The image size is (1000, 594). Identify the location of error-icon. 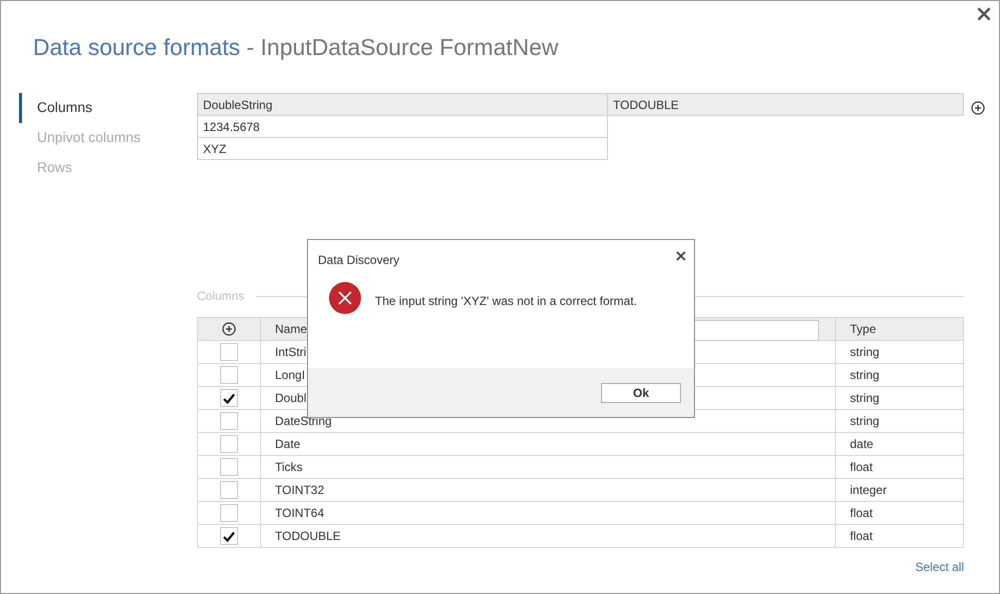
(345, 298).